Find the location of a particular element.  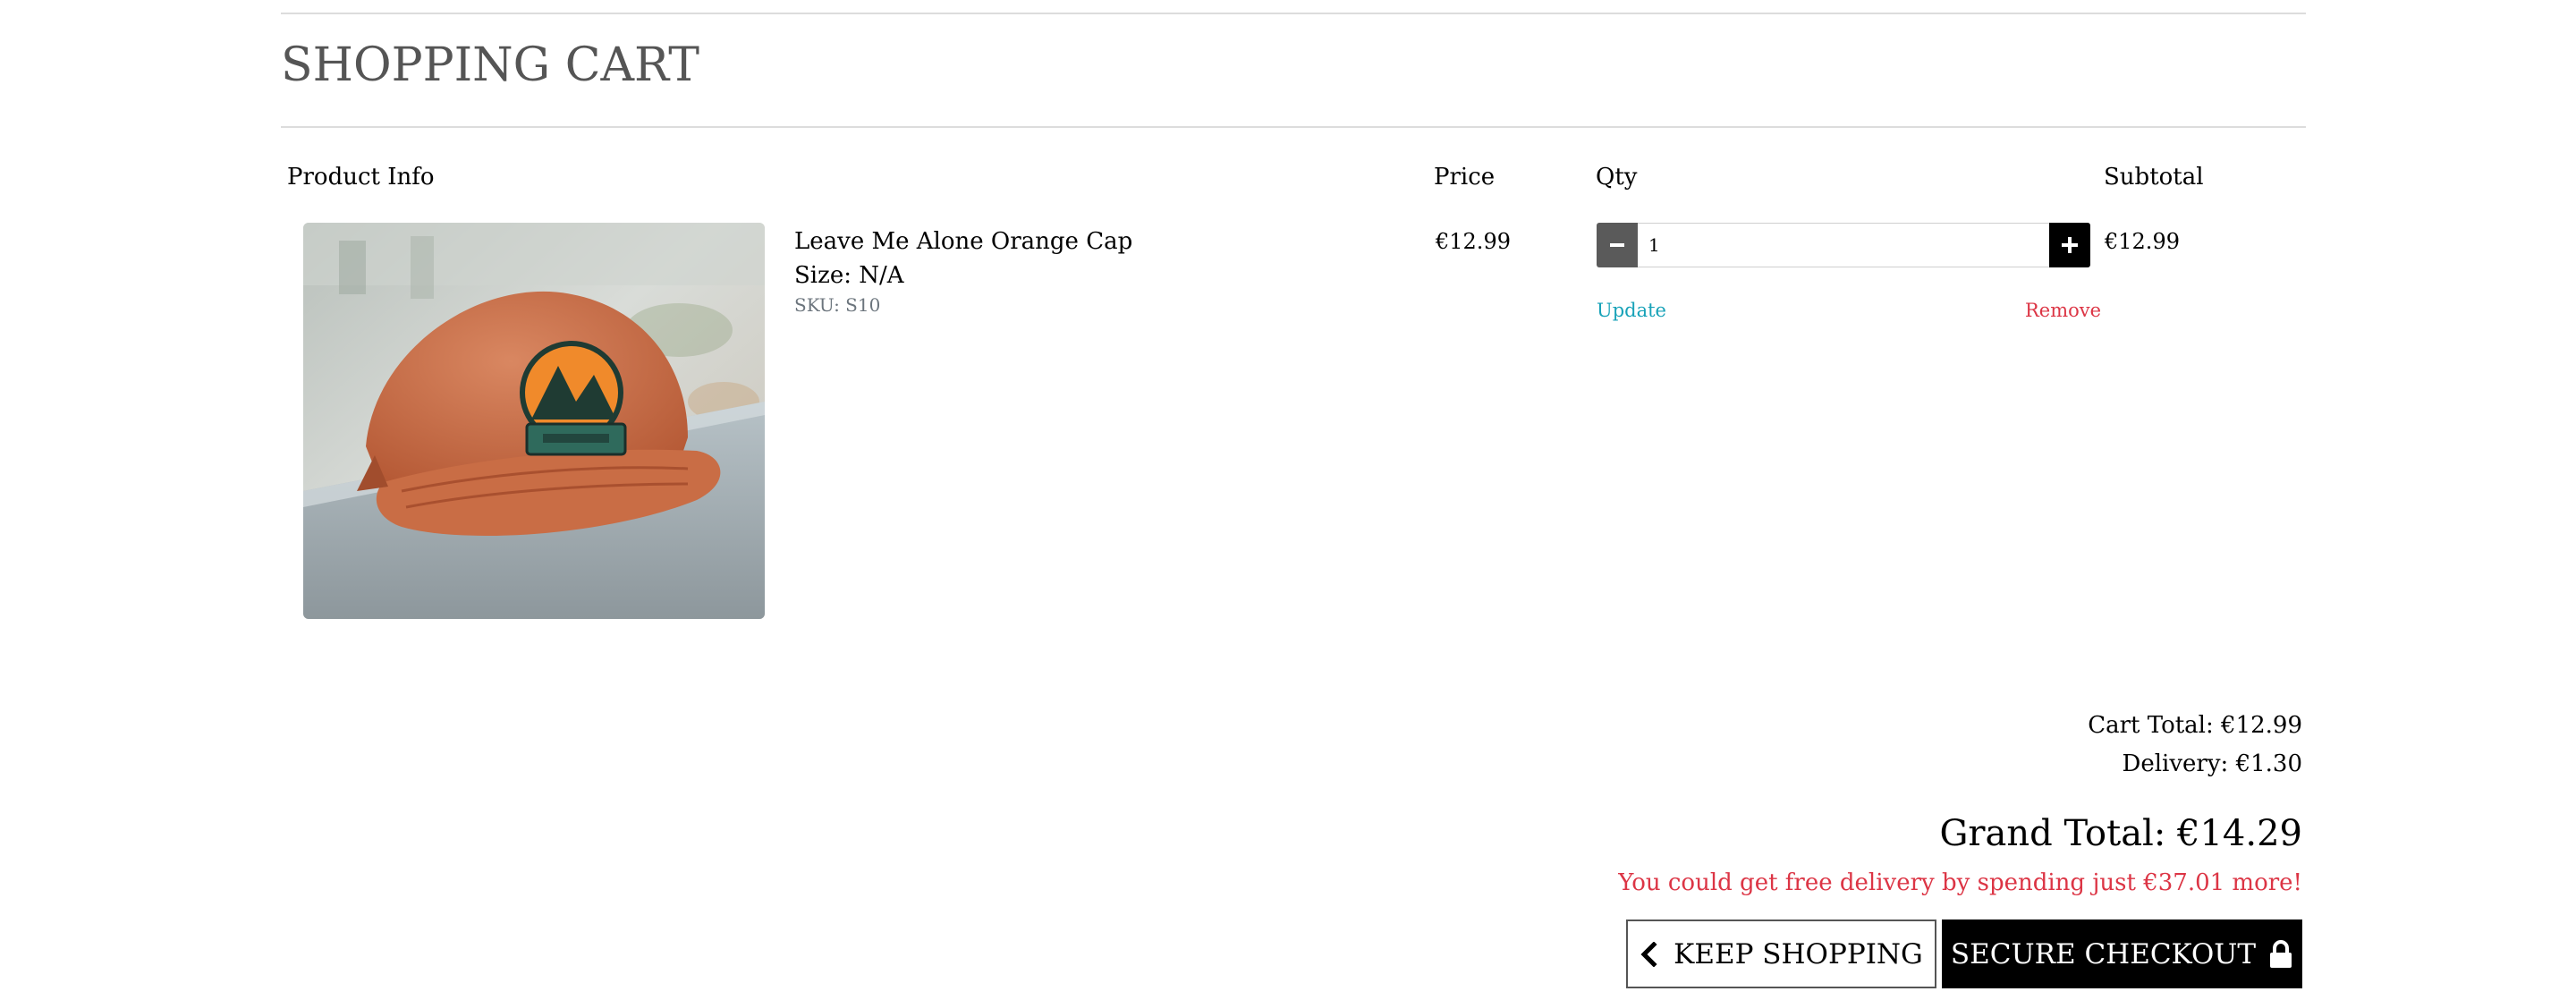

grand-total: Grand Total: €14.29 is located at coordinates (2120, 833).